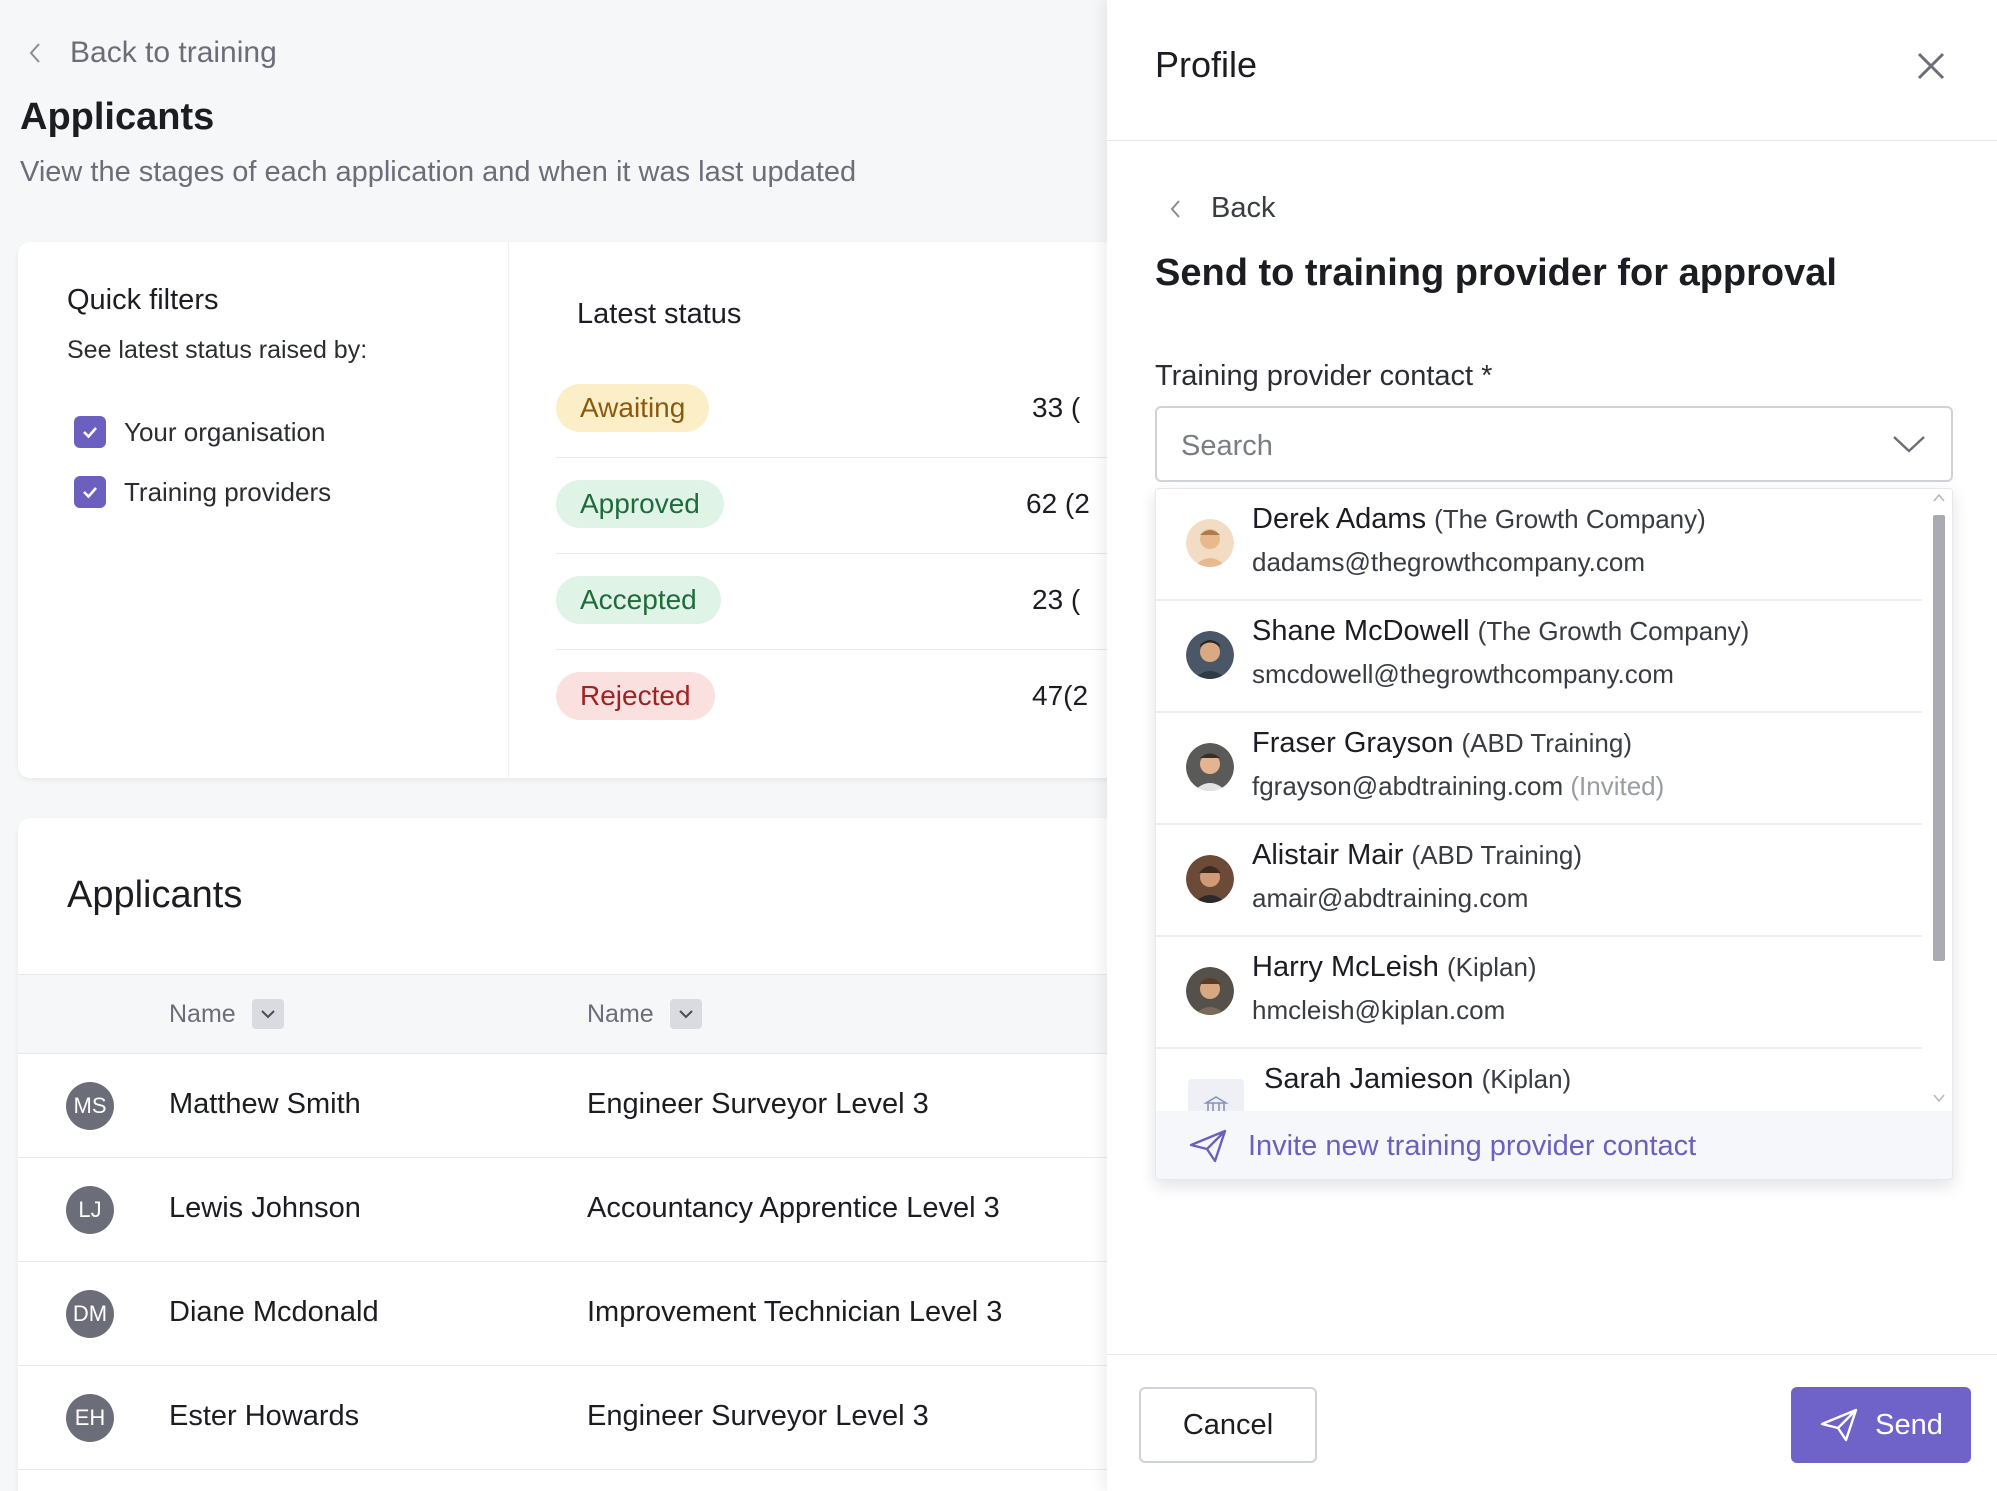  What do you see at coordinates (173, 52) in the screenshot?
I see `back-to-training-label: Back to training` at bounding box center [173, 52].